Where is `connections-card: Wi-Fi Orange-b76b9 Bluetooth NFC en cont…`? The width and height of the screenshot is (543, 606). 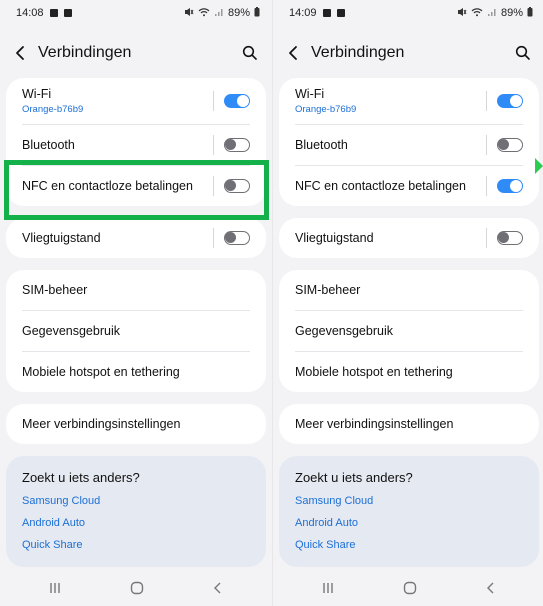
connections-card: Wi-Fi Orange-b76b9 Bluetooth NFC en cont… is located at coordinates (409, 142).